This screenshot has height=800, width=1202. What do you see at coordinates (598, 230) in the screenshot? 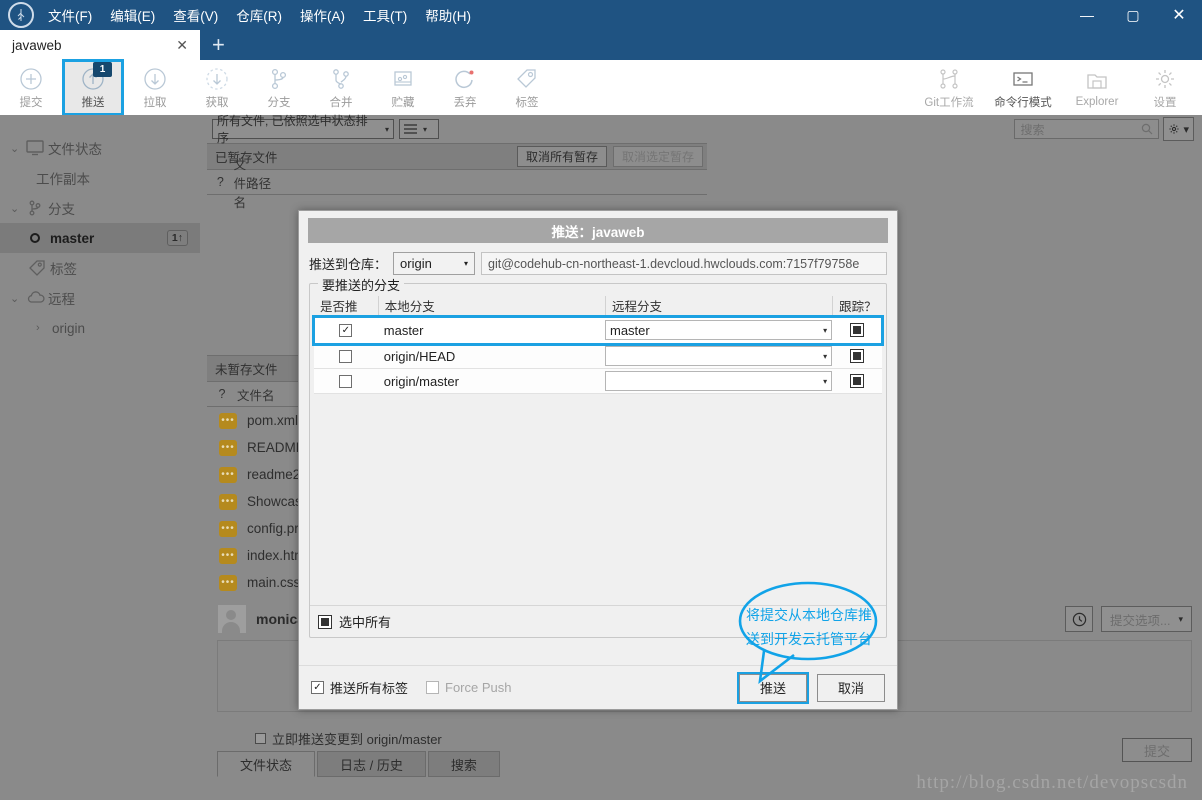
I see `push-dialog-title: 推送：javaweb` at bounding box center [598, 230].